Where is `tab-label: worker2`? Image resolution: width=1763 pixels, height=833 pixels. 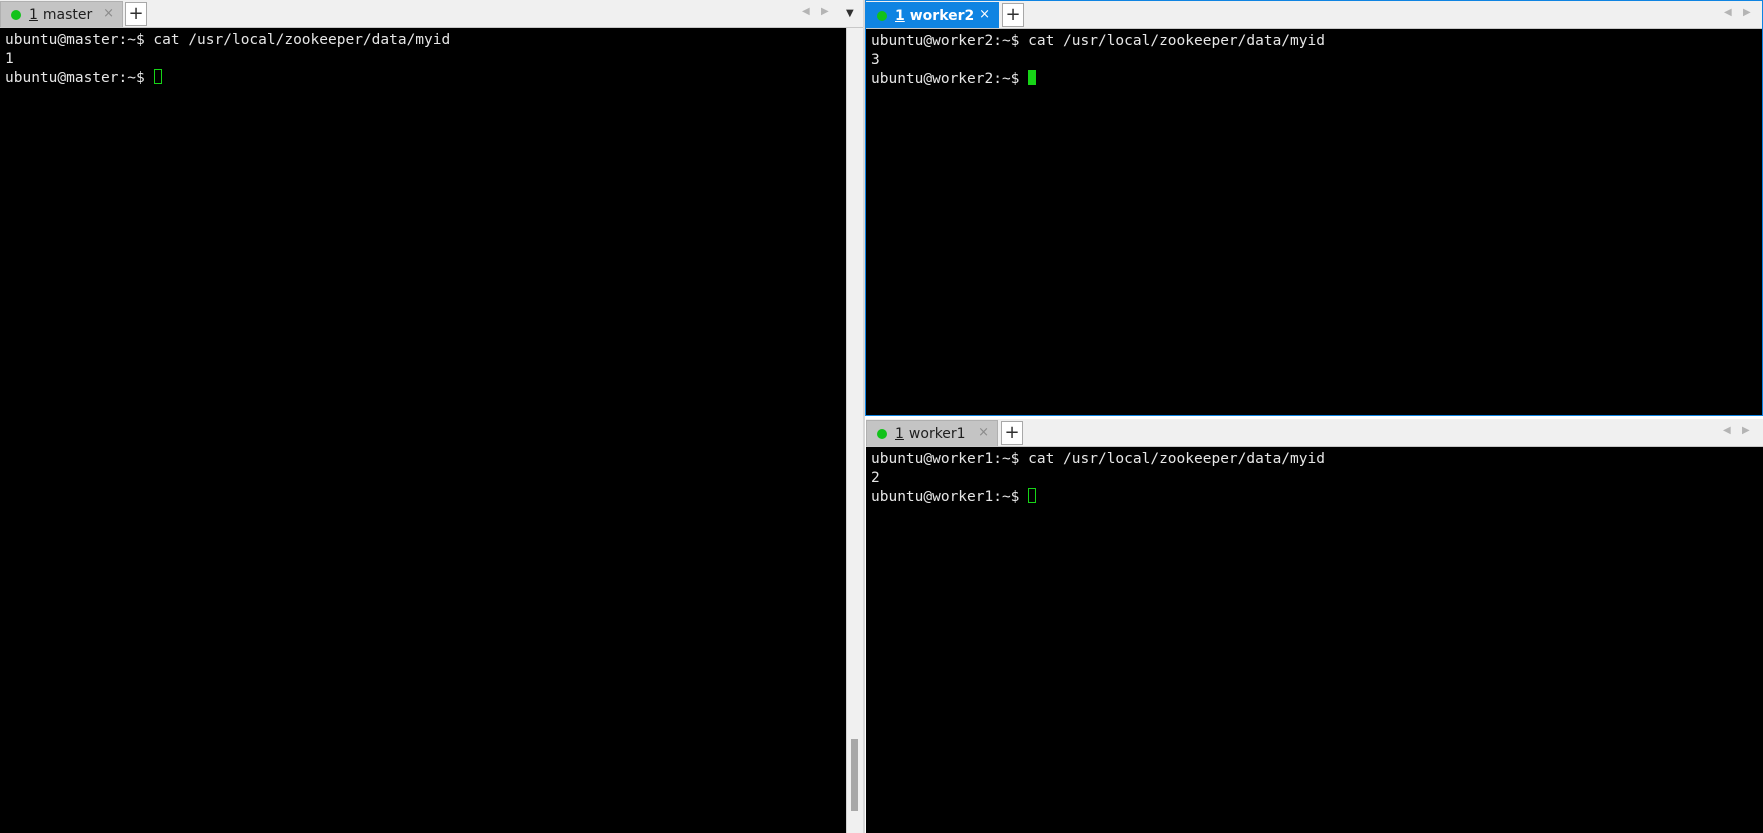 tab-label: worker2 is located at coordinates (942, 15).